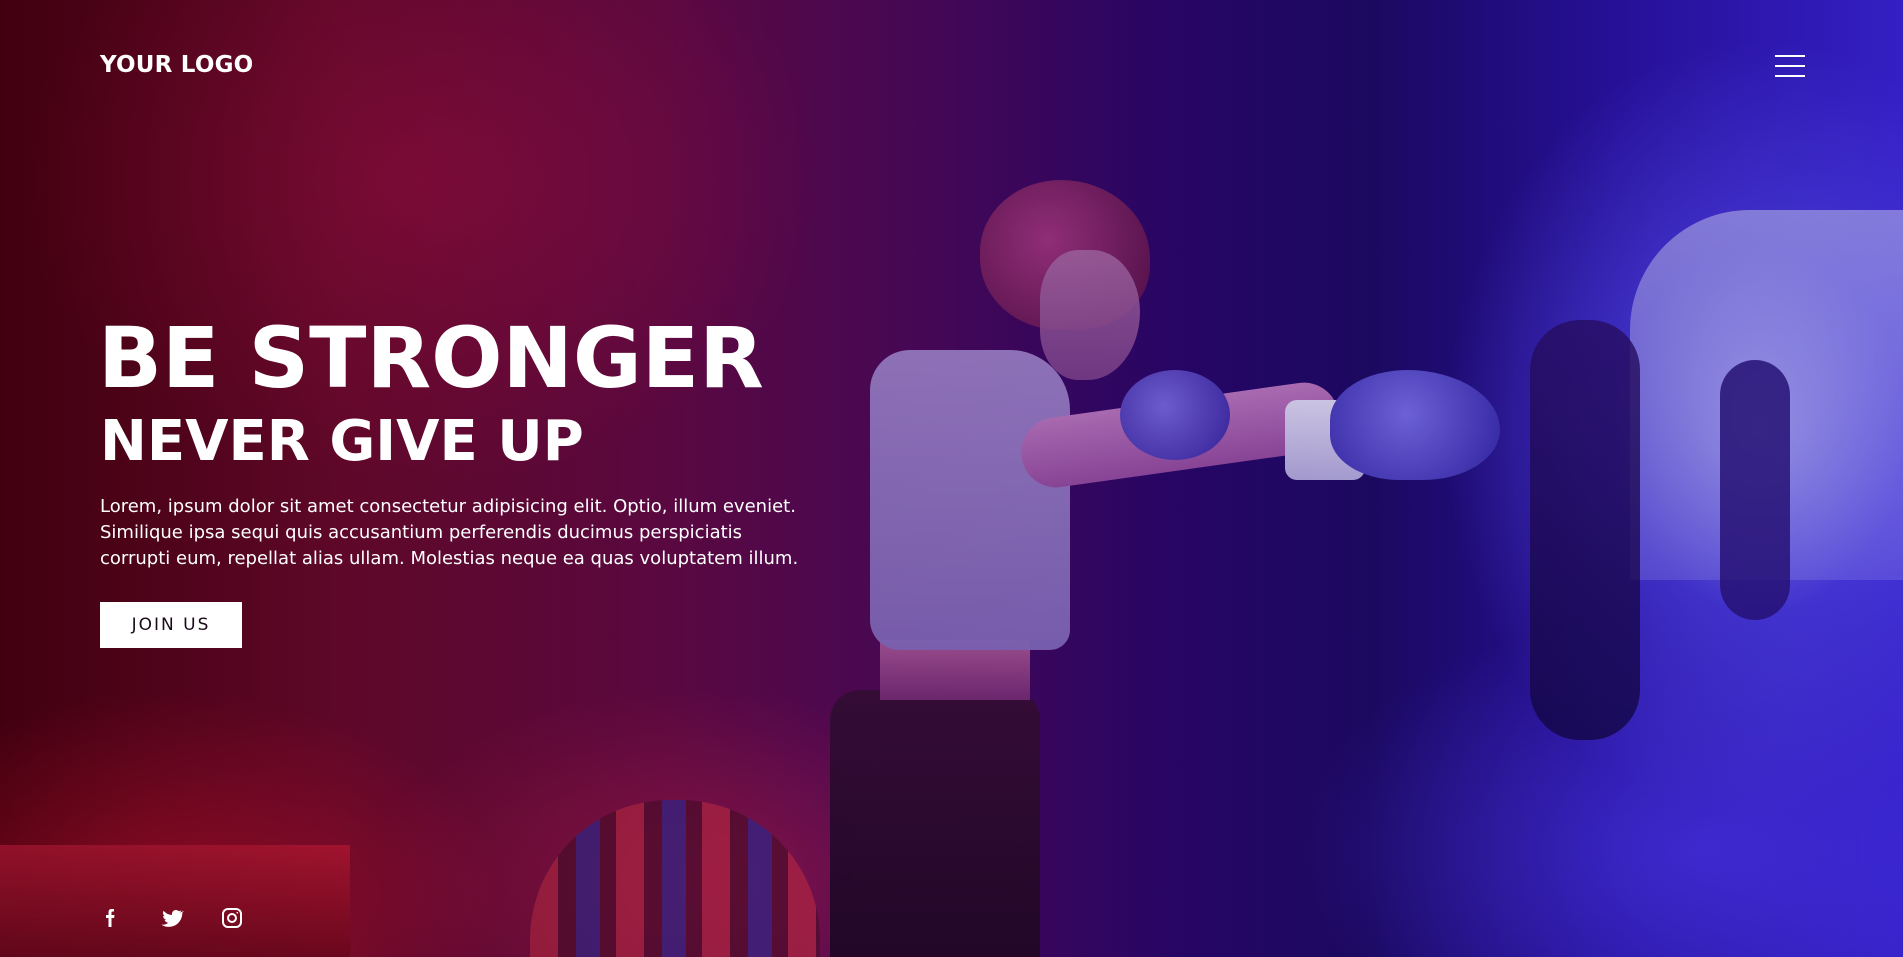  Describe the element at coordinates (342, 441) in the screenshot. I see `hero-subheadline: NEVER GIVE UP` at that location.